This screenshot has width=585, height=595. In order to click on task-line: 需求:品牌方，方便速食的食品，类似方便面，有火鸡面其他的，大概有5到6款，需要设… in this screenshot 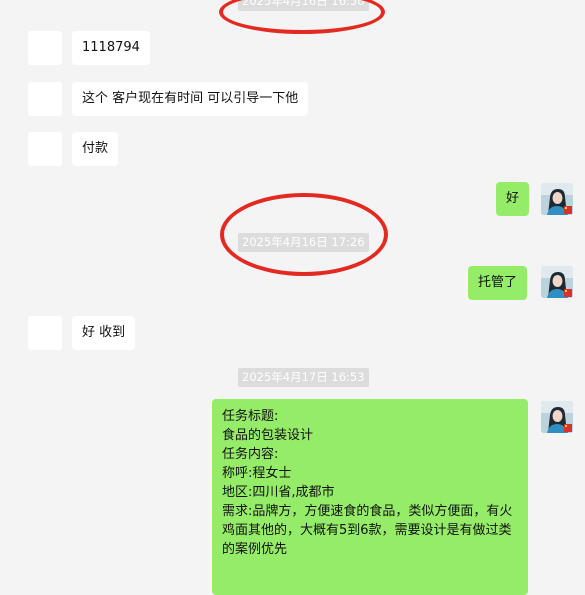, I will do `click(367, 530)`.